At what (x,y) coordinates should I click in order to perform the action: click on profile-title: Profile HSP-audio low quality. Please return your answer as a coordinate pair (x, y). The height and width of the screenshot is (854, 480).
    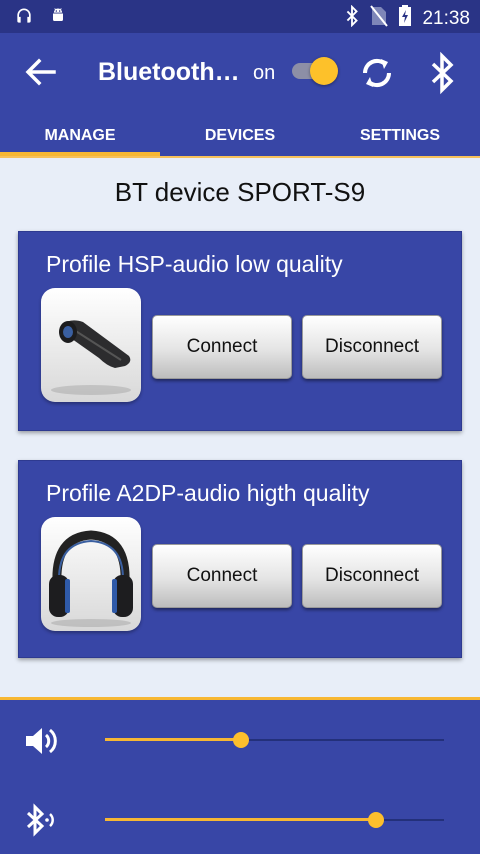
    Looking at the image, I should click on (194, 264).